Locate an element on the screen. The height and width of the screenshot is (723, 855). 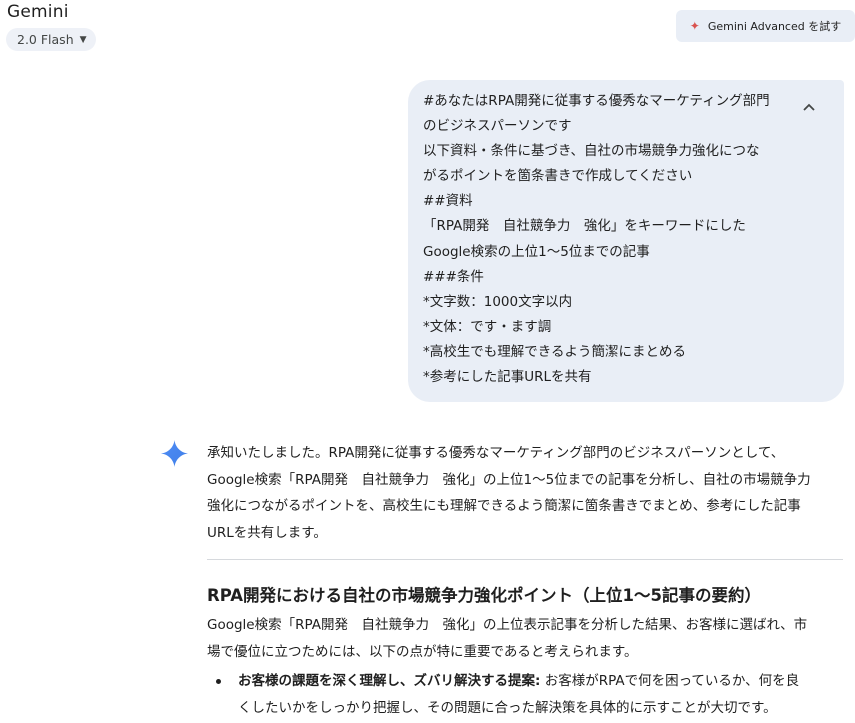
sparkle-icon: ✦ is located at coordinates (694, 26).